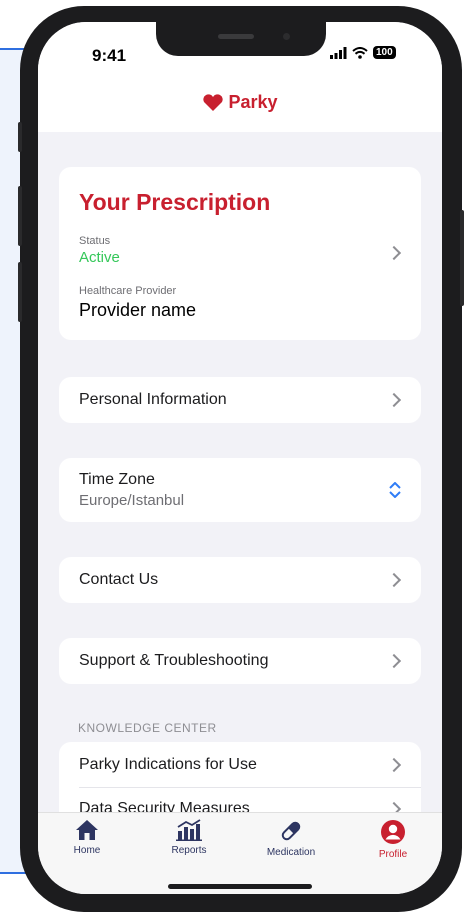 This screenshot has width=468, height=916. What do you see at coordinates (189, 850) in the screenshot?
I see `tab-label: Reports` at bounding box center [189, 850].